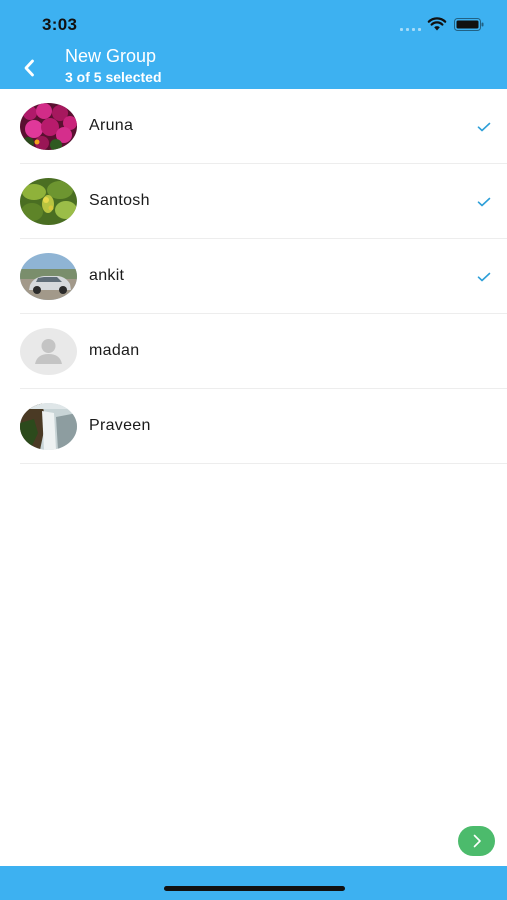 The width and height of the screenshot is (507, 900). I want to click on back-button, so click(29, 68).